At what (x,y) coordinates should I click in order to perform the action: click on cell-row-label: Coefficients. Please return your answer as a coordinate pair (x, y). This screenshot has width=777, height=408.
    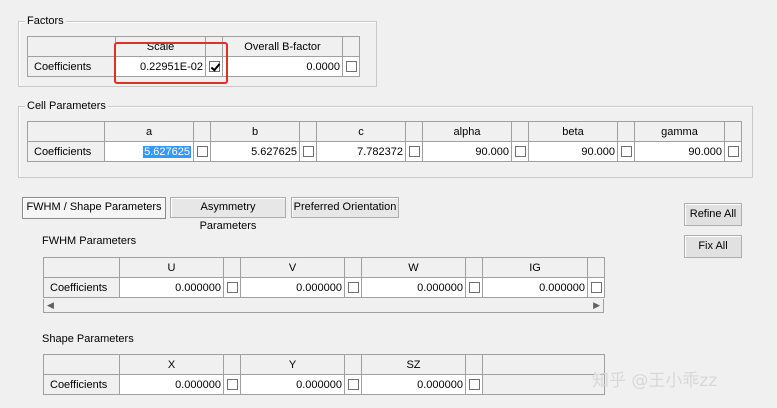
    Looking at the image, I should click on (66, 151).